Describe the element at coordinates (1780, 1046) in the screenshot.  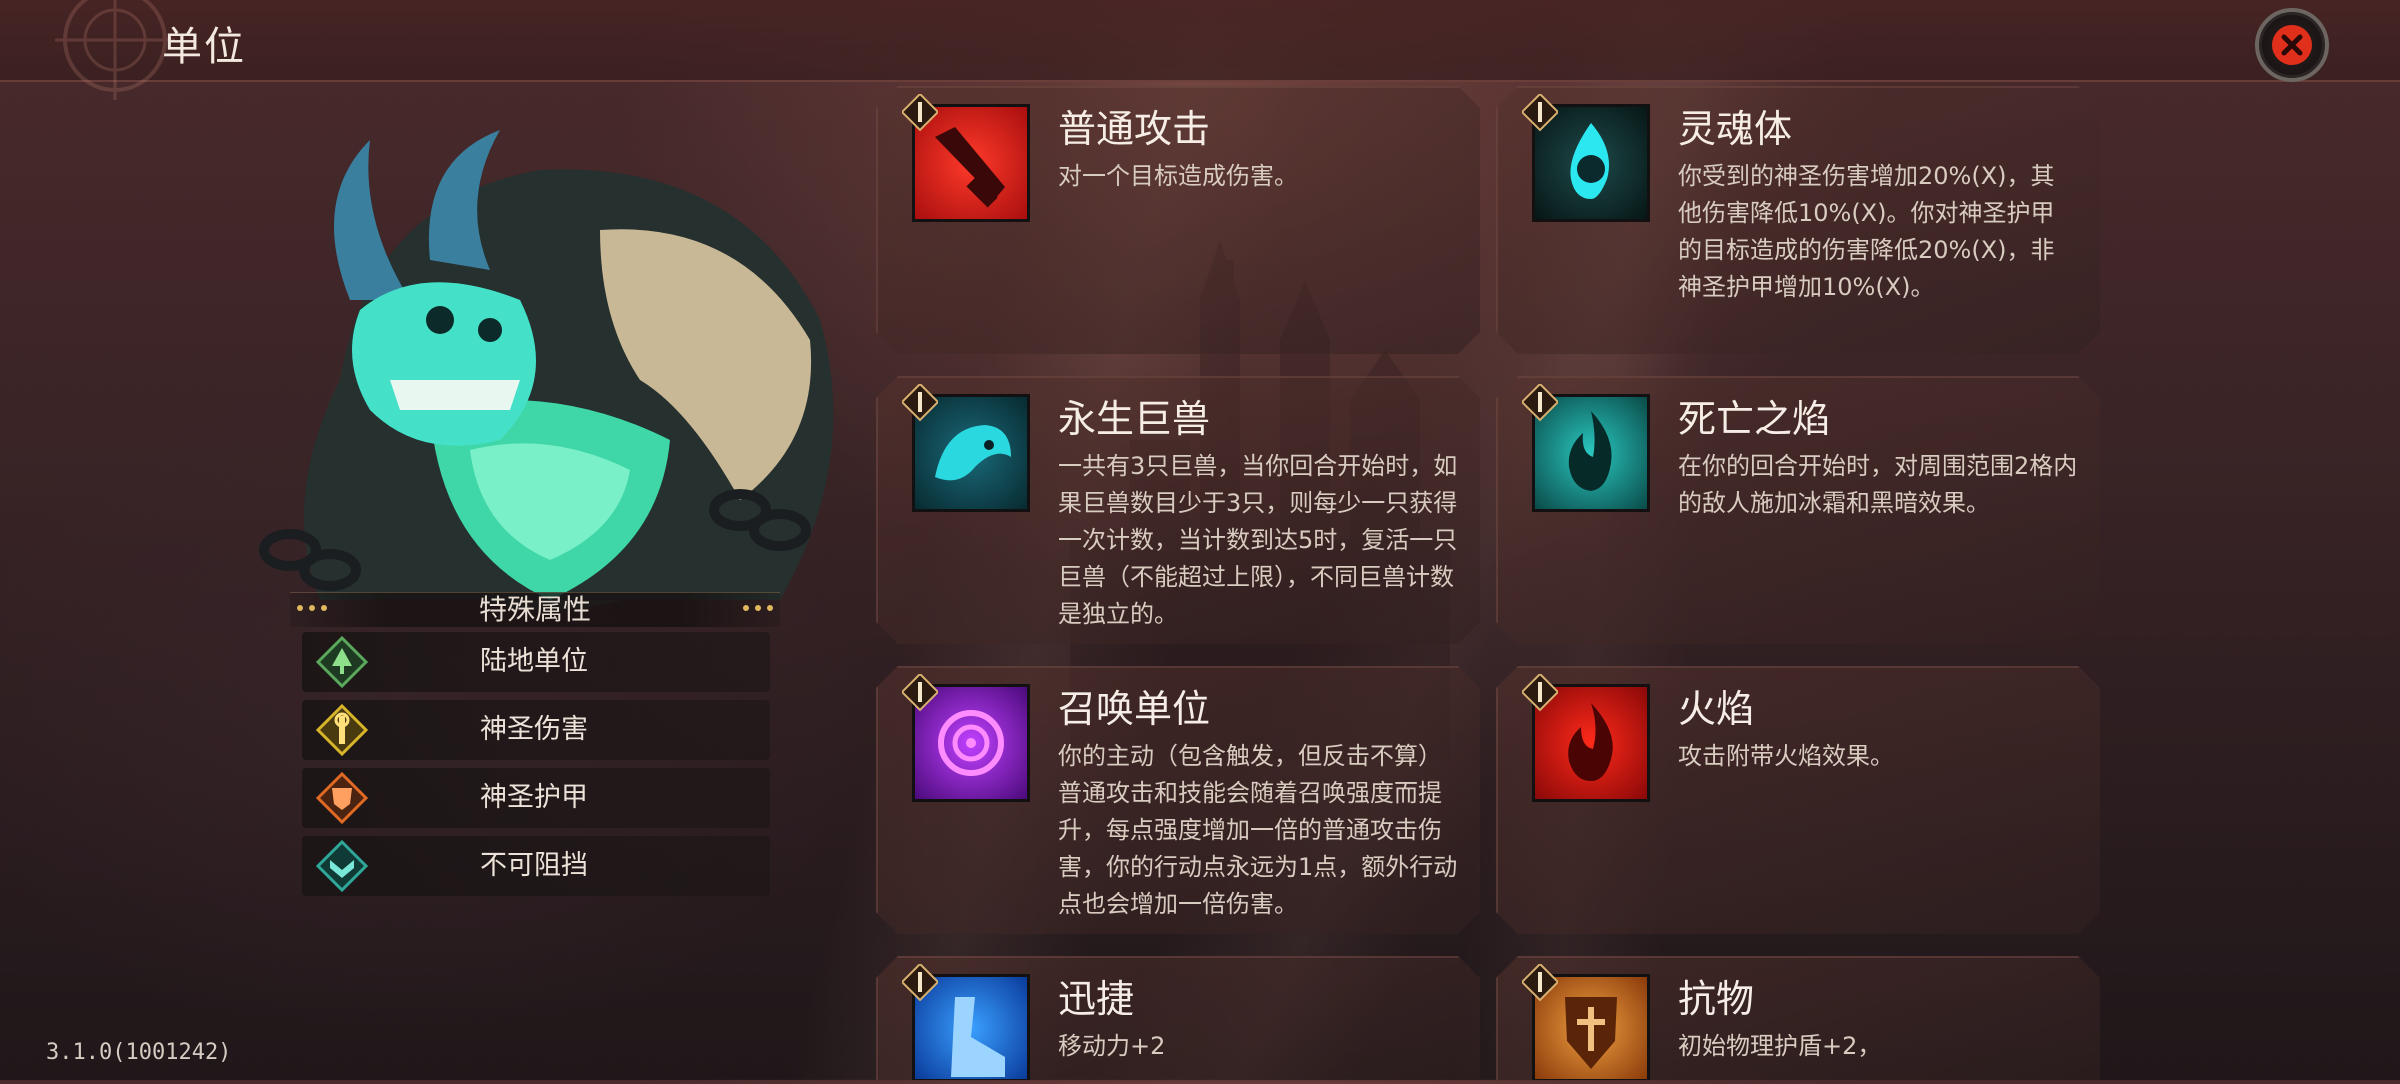
I see `ability-description: 初始物理护盾+2，` at that location.